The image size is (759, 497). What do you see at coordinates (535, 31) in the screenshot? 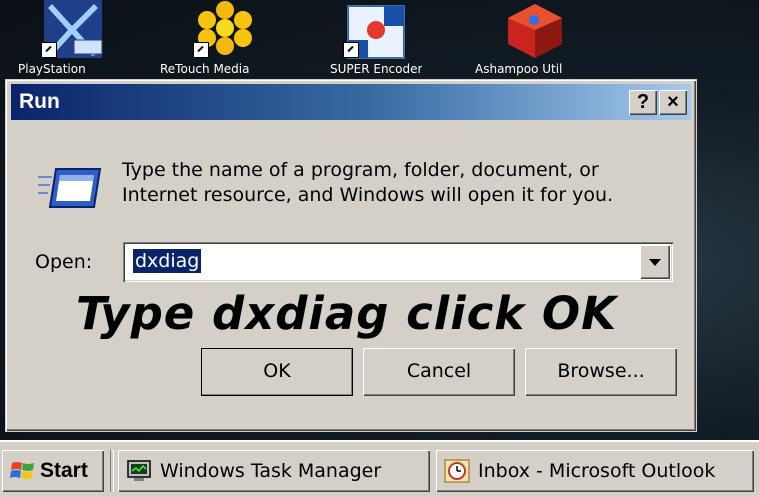
I see `cube-app-icon` at bounding box center [535, 31].